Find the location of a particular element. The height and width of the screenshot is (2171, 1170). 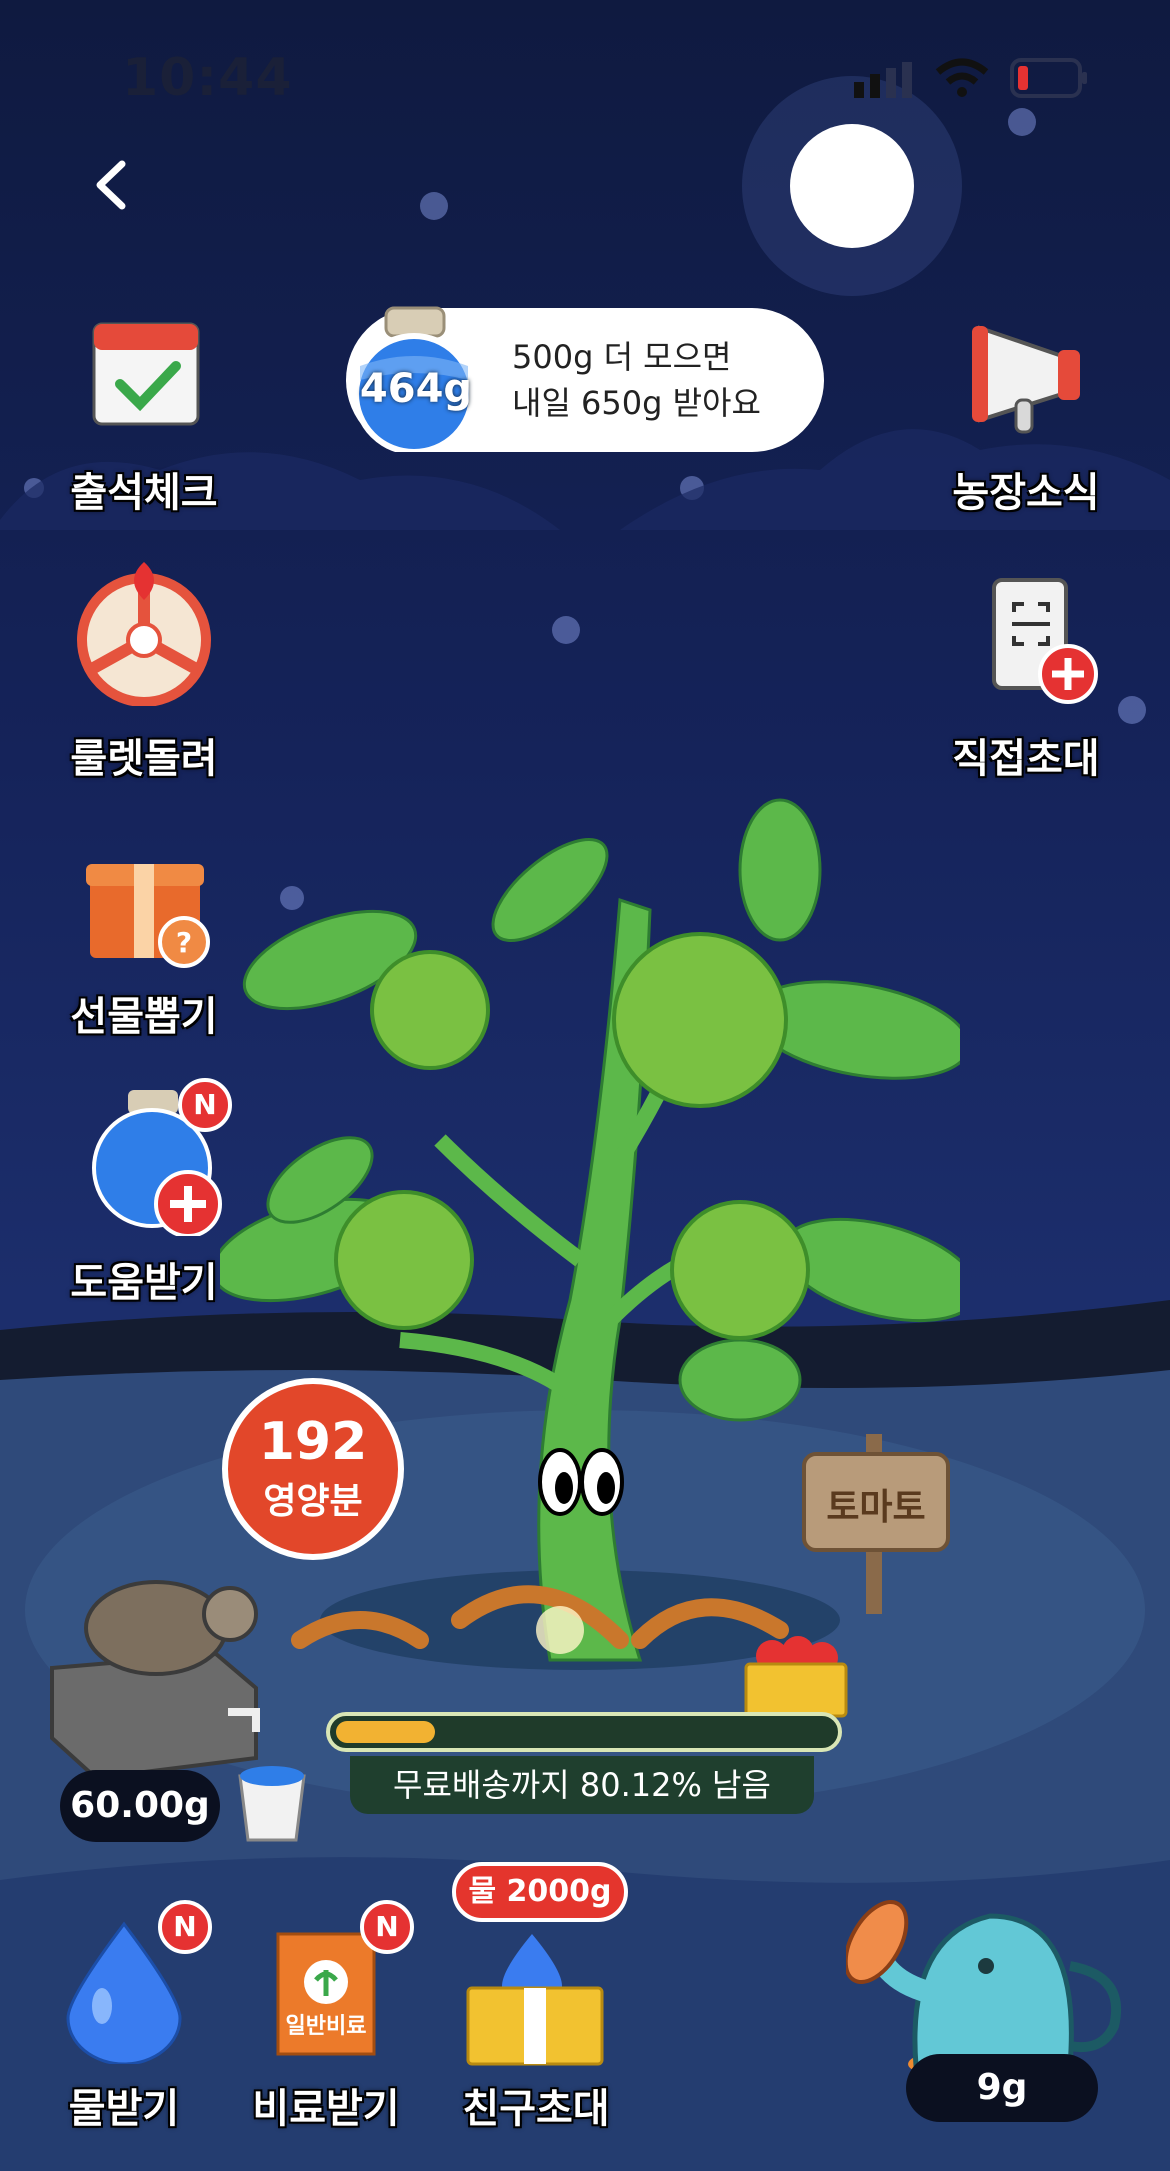

menu-label: 룰렛돌려 is located at coordinates (144, 759).